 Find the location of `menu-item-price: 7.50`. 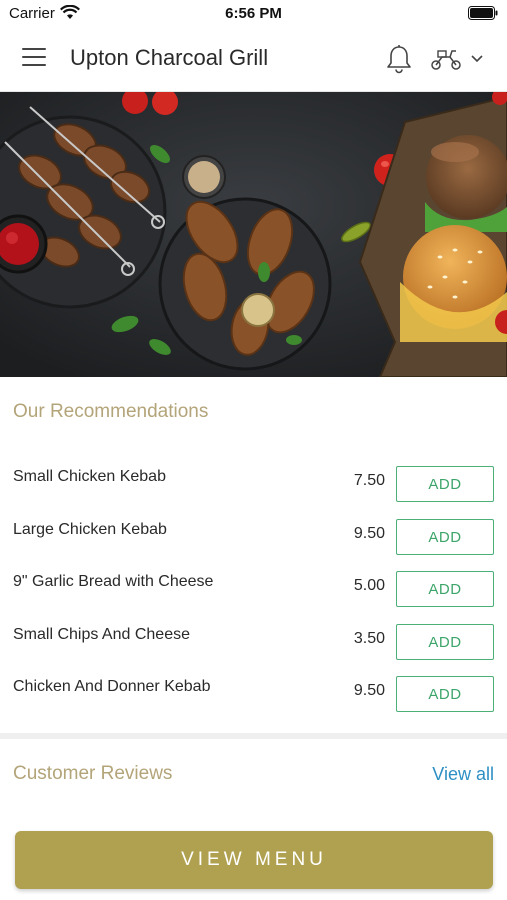

menu-item-price: 7.50 is located at coordinates (369, 480).